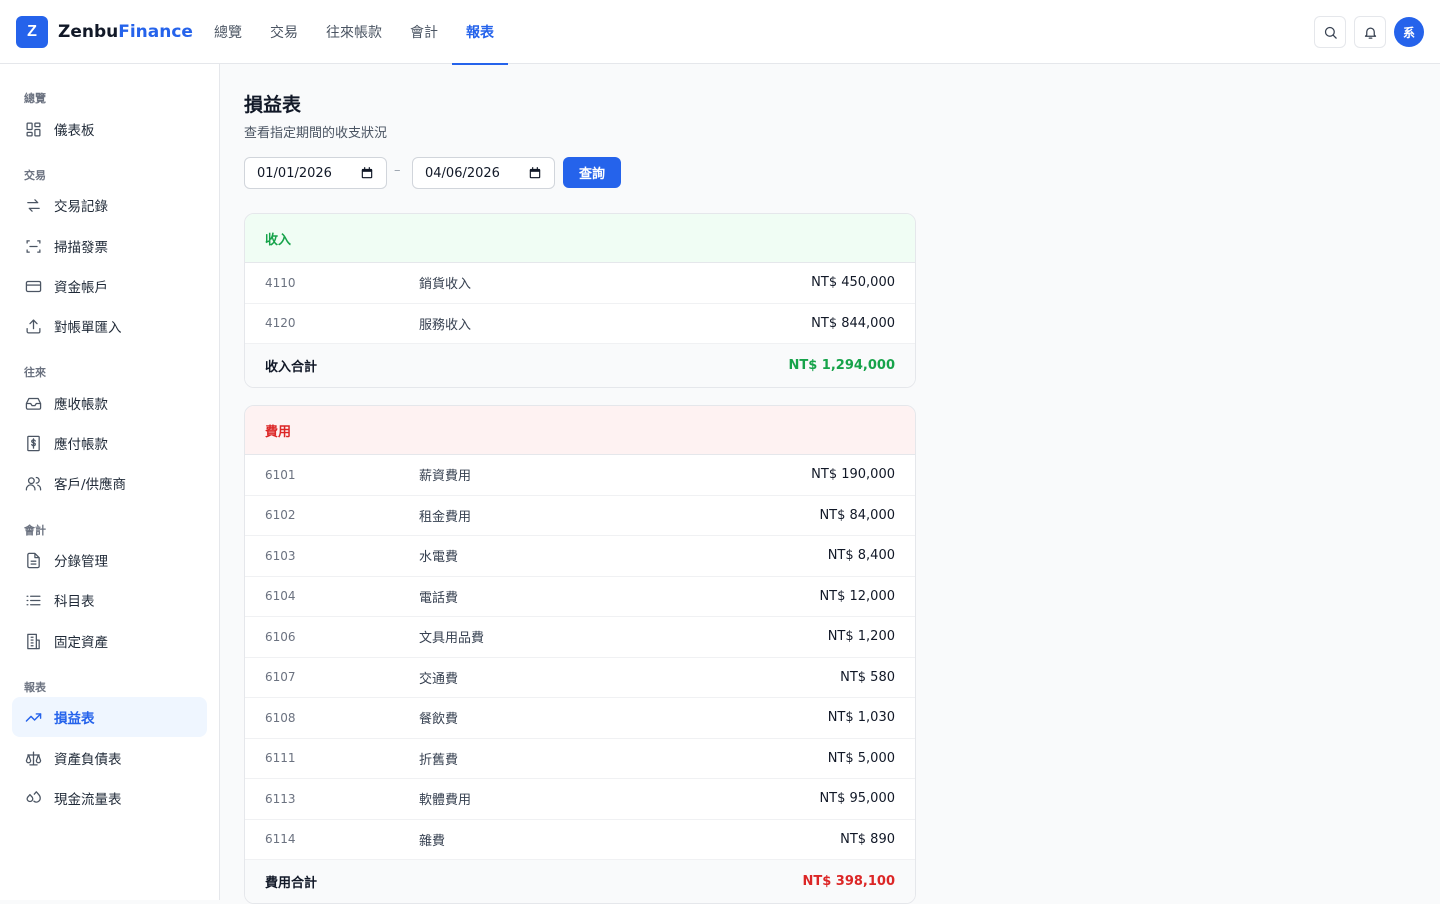  I want to click on account-code: 6104, so click(280, 596).